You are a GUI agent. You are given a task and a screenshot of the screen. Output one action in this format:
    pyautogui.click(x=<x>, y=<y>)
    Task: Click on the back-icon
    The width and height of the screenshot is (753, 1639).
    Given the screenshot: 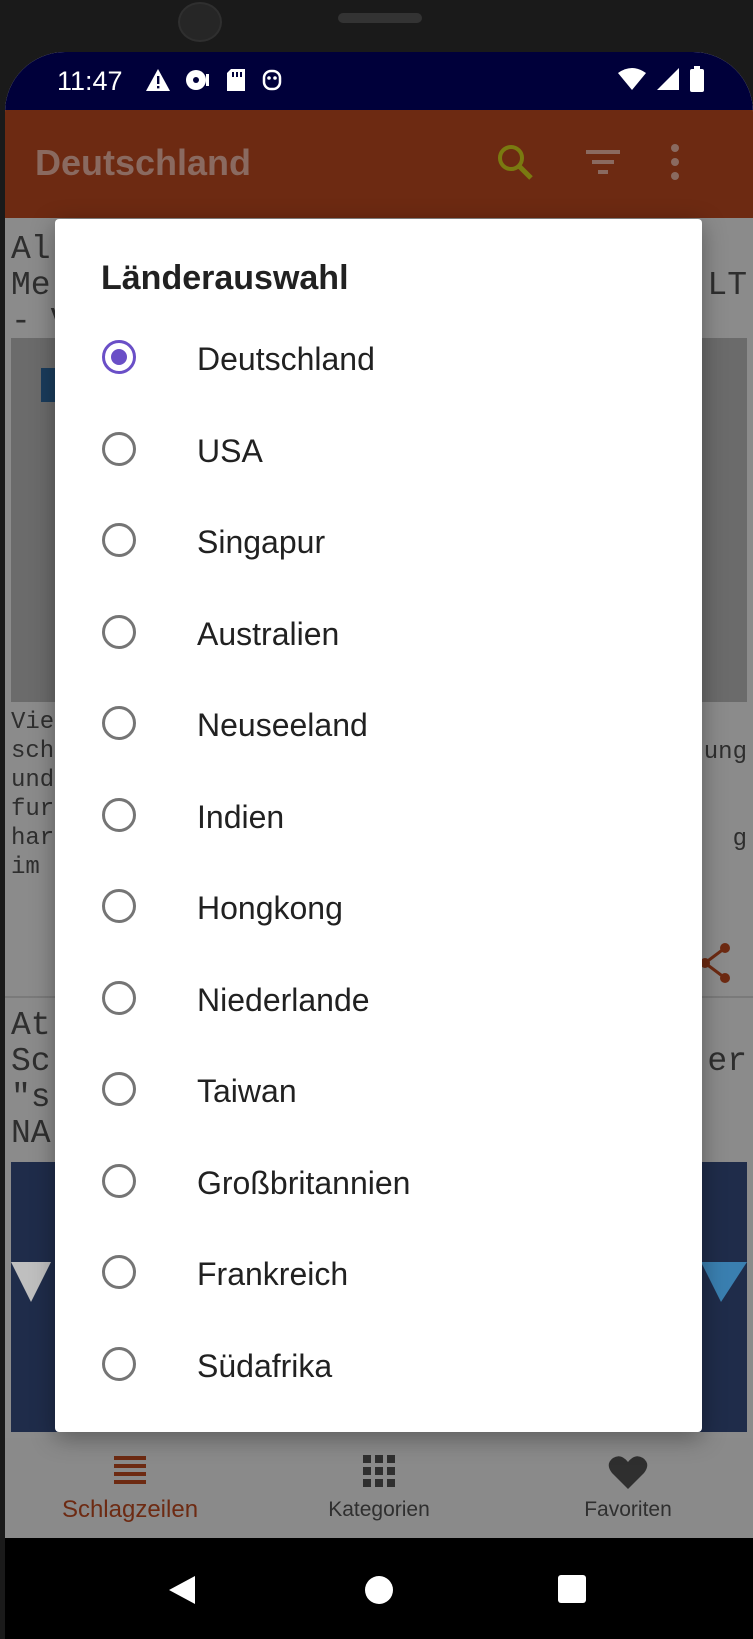 What is the action you would take?
    pyautogui.click(x=182, y=1590)
    